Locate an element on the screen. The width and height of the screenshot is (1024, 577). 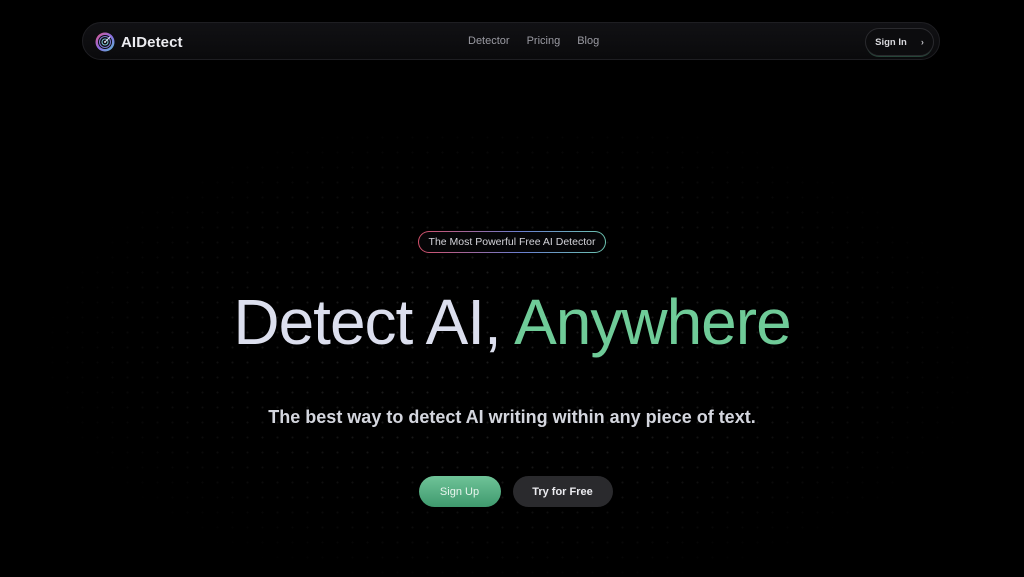
nav-links: Detector Pricing Blog is located at coordinates (533, 41).